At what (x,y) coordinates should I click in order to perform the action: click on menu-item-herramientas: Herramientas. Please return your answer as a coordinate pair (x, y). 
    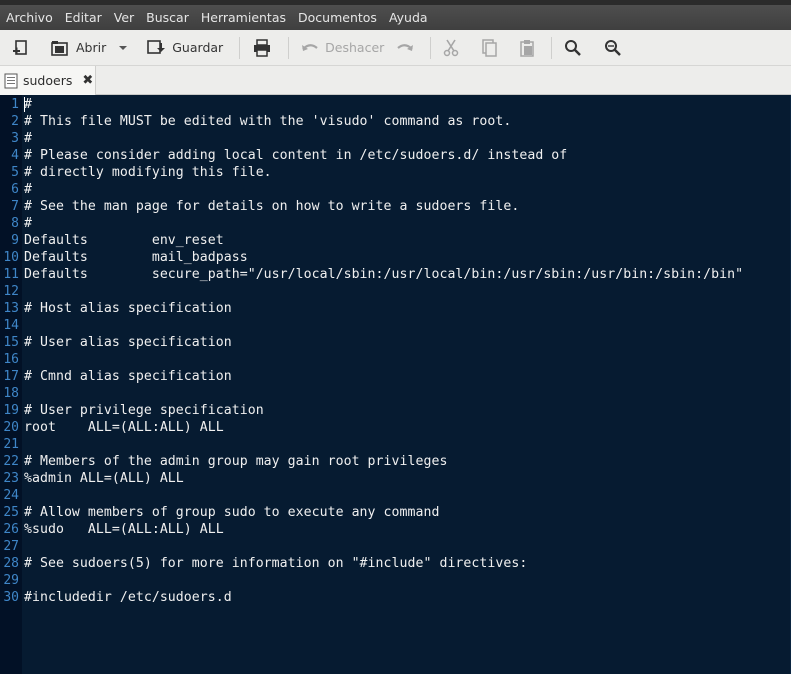
    Looking at the image, I should click on (243, 17).